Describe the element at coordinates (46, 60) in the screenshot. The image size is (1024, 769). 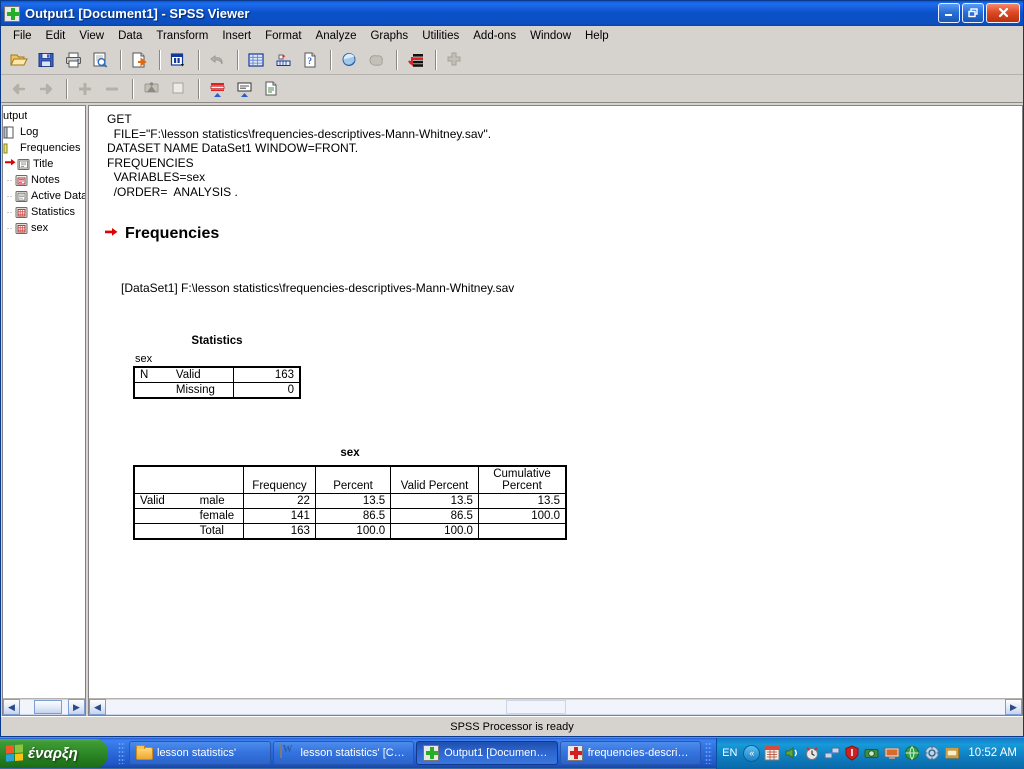
I see `save-icon` at that location.